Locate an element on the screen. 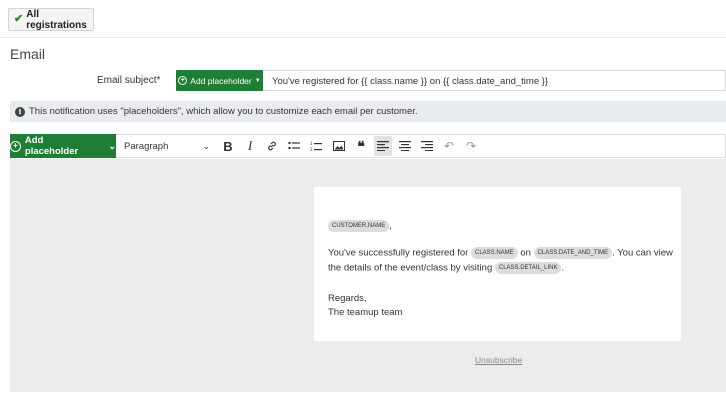 This screenshot has width=726, height=400. svg-text: 1 is located at coordinates (311, 143).